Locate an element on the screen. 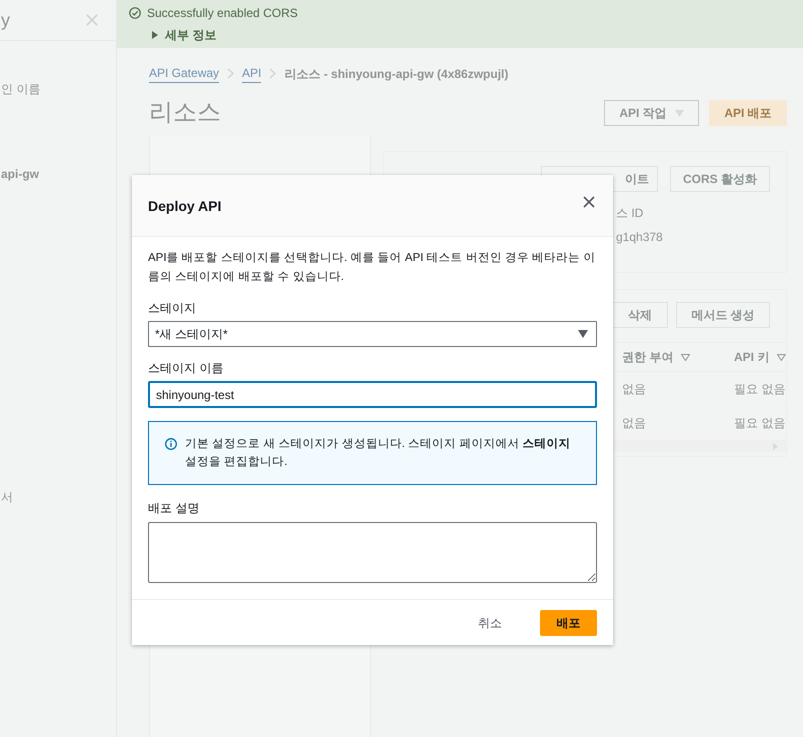 The image size is (803, 737). sidebar-title: y is located at coordinates (5, 20).